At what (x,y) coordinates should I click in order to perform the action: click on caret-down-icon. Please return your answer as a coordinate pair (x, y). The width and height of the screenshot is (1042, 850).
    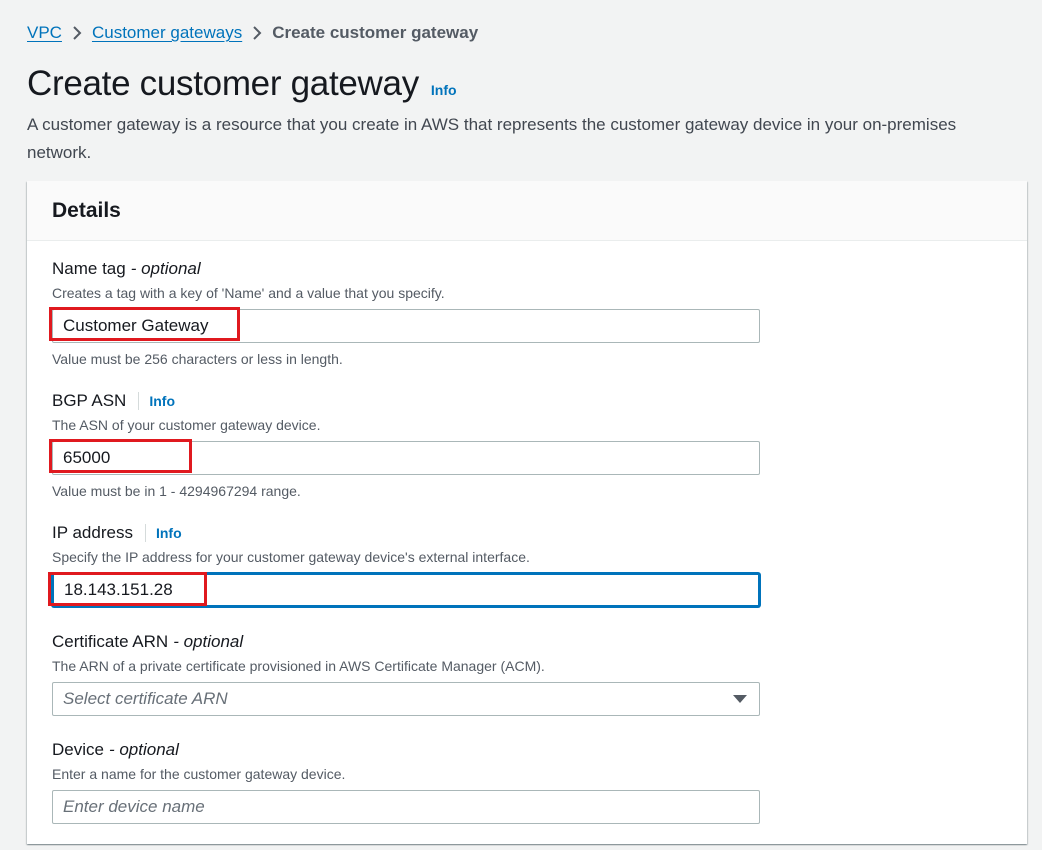
    Looking at the image, I should click on (740, 699).